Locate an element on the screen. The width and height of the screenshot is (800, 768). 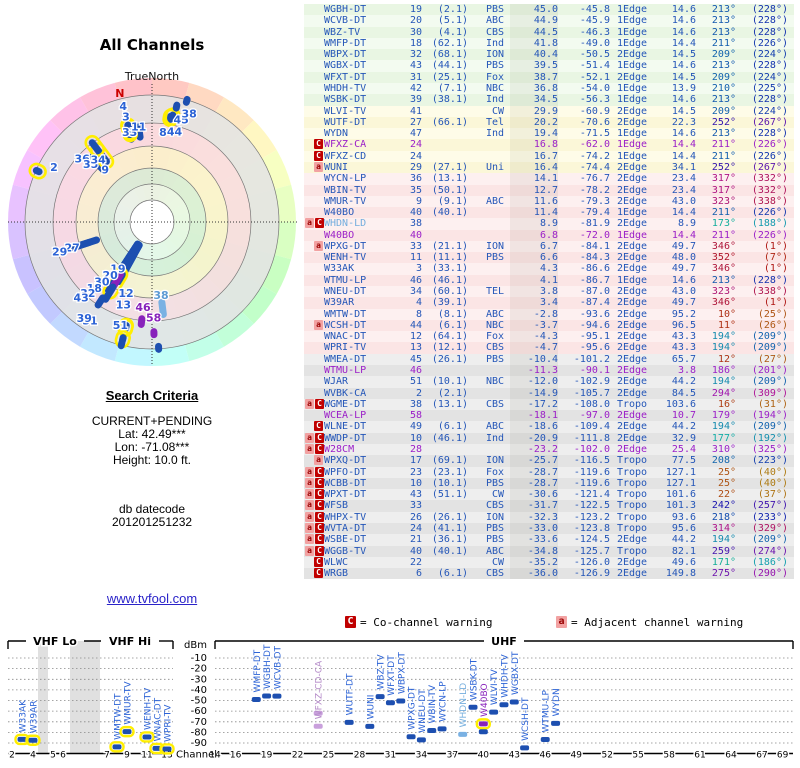
cell-azimuth-magn: (257°) is located at coordinates (769, 506).